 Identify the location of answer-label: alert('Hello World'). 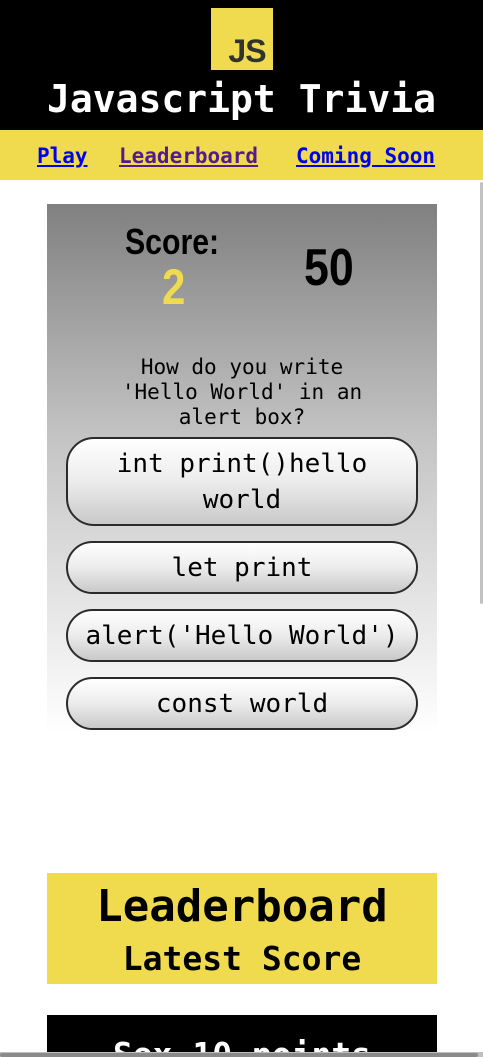
(242, 635).